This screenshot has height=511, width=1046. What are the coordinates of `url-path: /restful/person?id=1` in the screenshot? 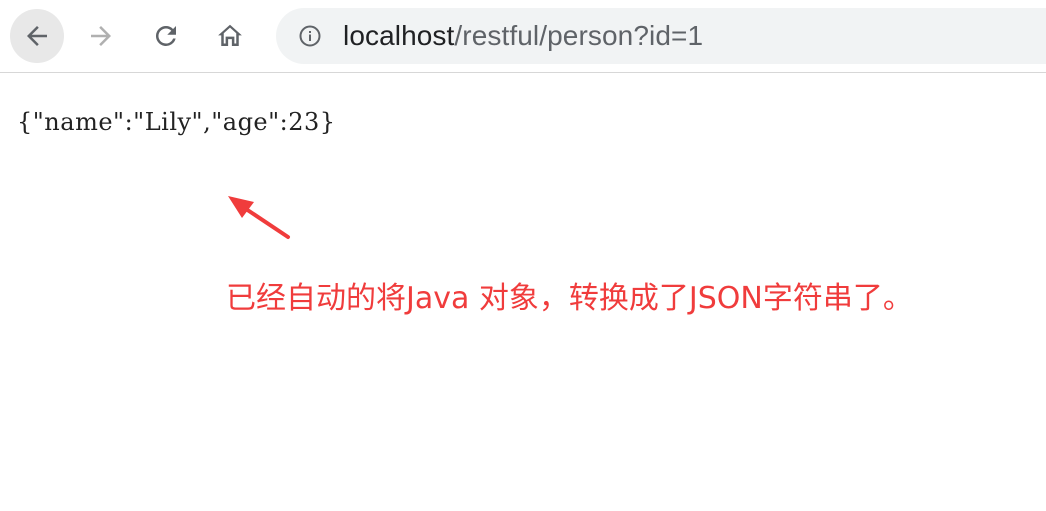 It's located at (579, 35).